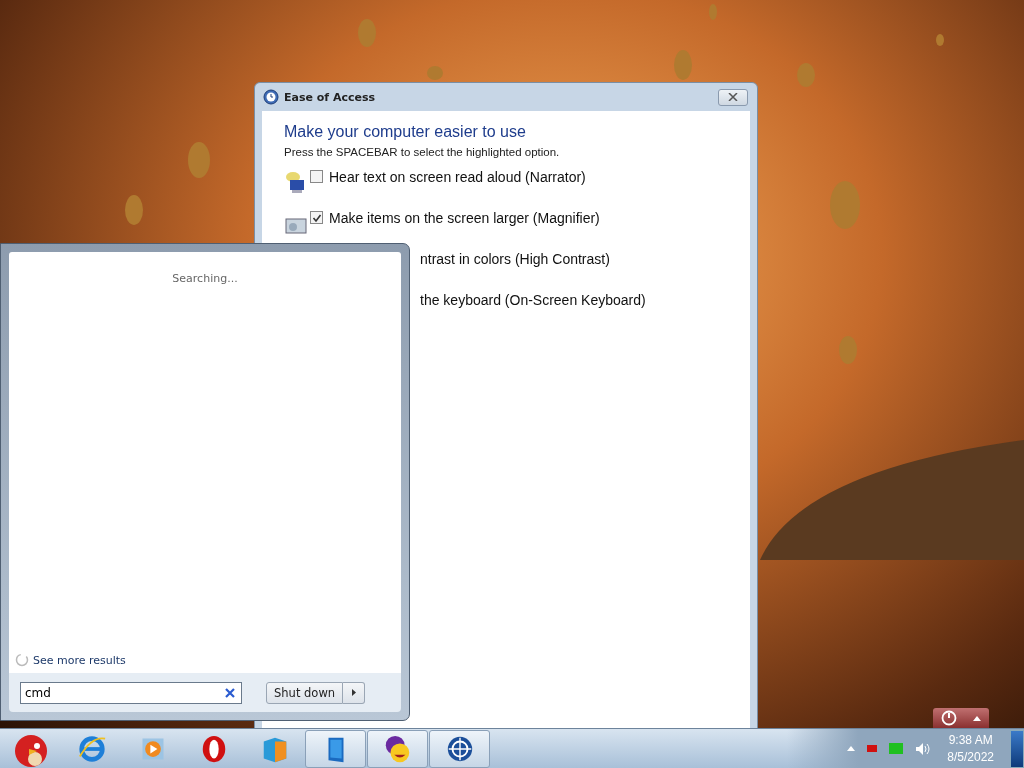  What do you see at coordinates (533, 299) in the screenshot?
I see `option-label: the keyboard (On-Screen Keyboard)` at bounding box center [533, 299].